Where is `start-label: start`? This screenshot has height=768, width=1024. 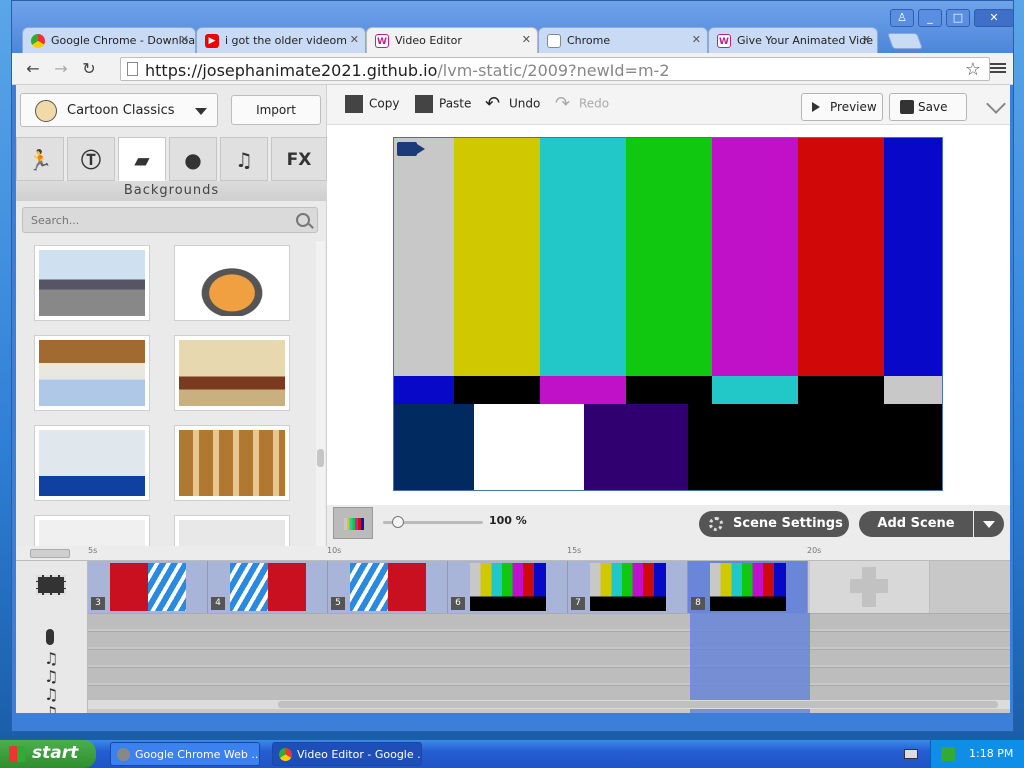
start-label: start is located at coordinates (55, 753).